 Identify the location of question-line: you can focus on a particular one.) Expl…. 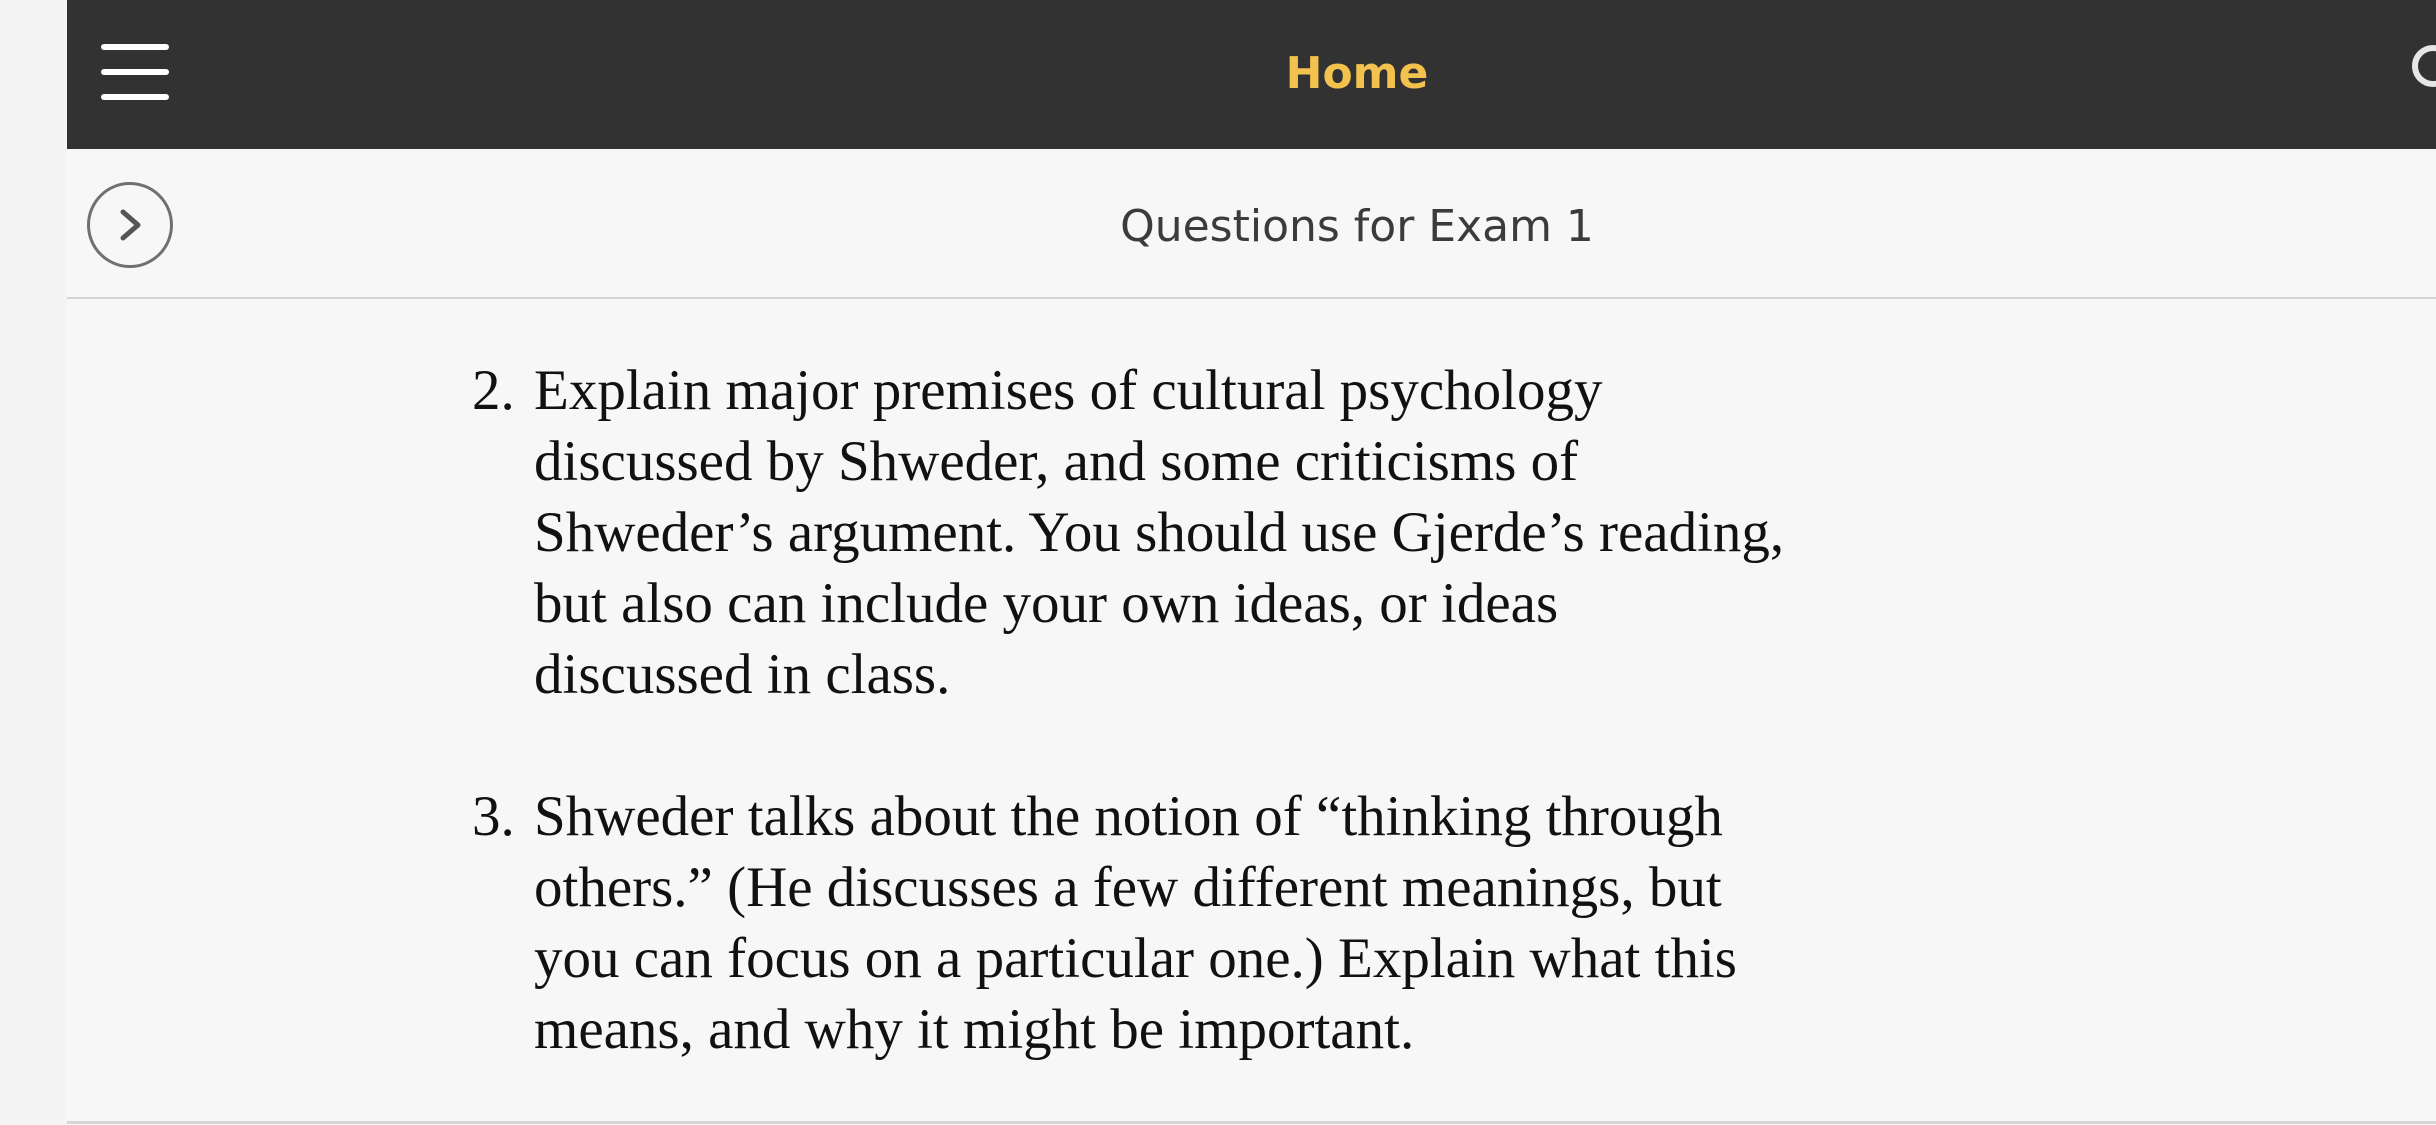
(1135, 958).